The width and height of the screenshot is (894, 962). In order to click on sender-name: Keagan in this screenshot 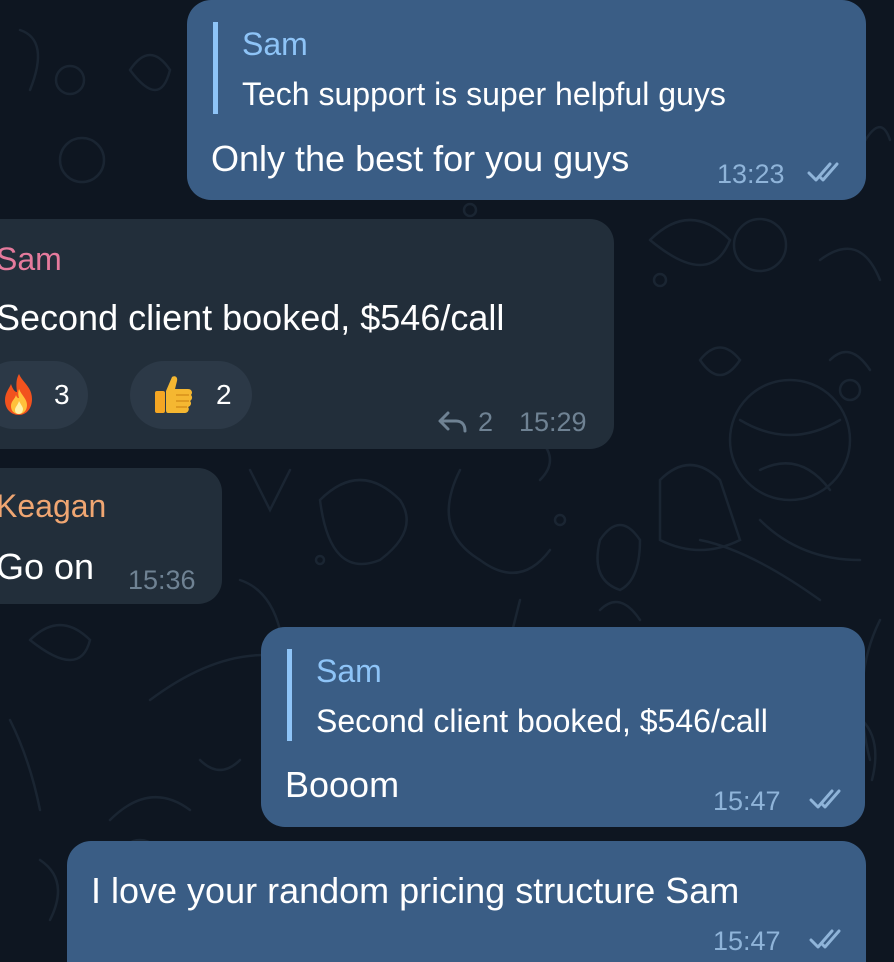, I will do `click(53, 506)`.